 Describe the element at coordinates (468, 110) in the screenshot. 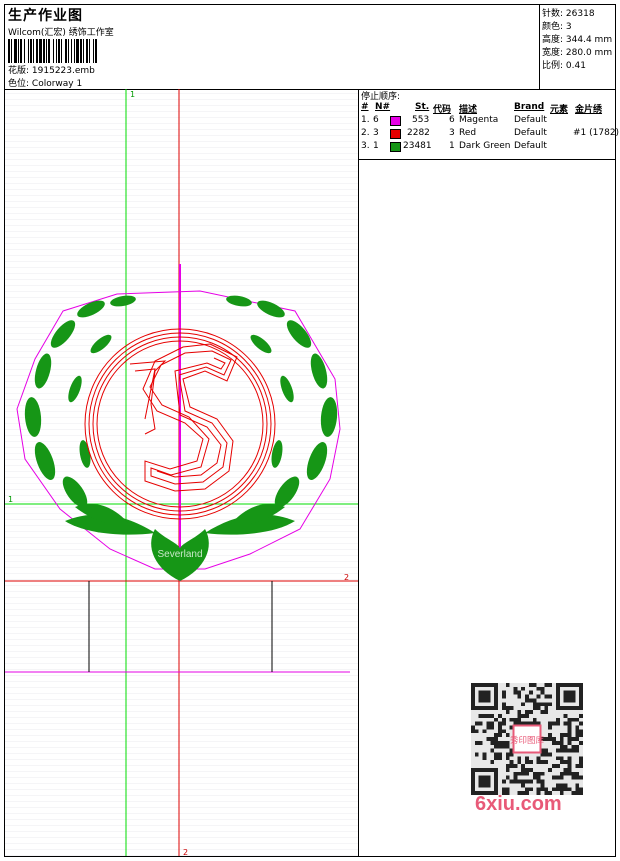

I see `col-header-description: 描述` at that location.